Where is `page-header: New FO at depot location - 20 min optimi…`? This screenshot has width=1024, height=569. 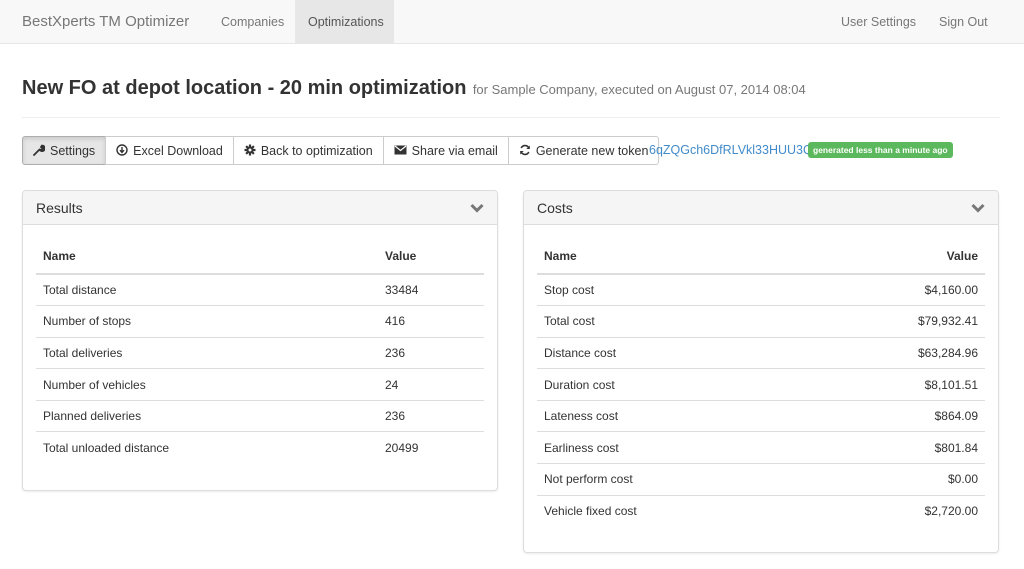
page-header: New FO at depot location - 20 min optimi… is located at coordinates (414, 88).